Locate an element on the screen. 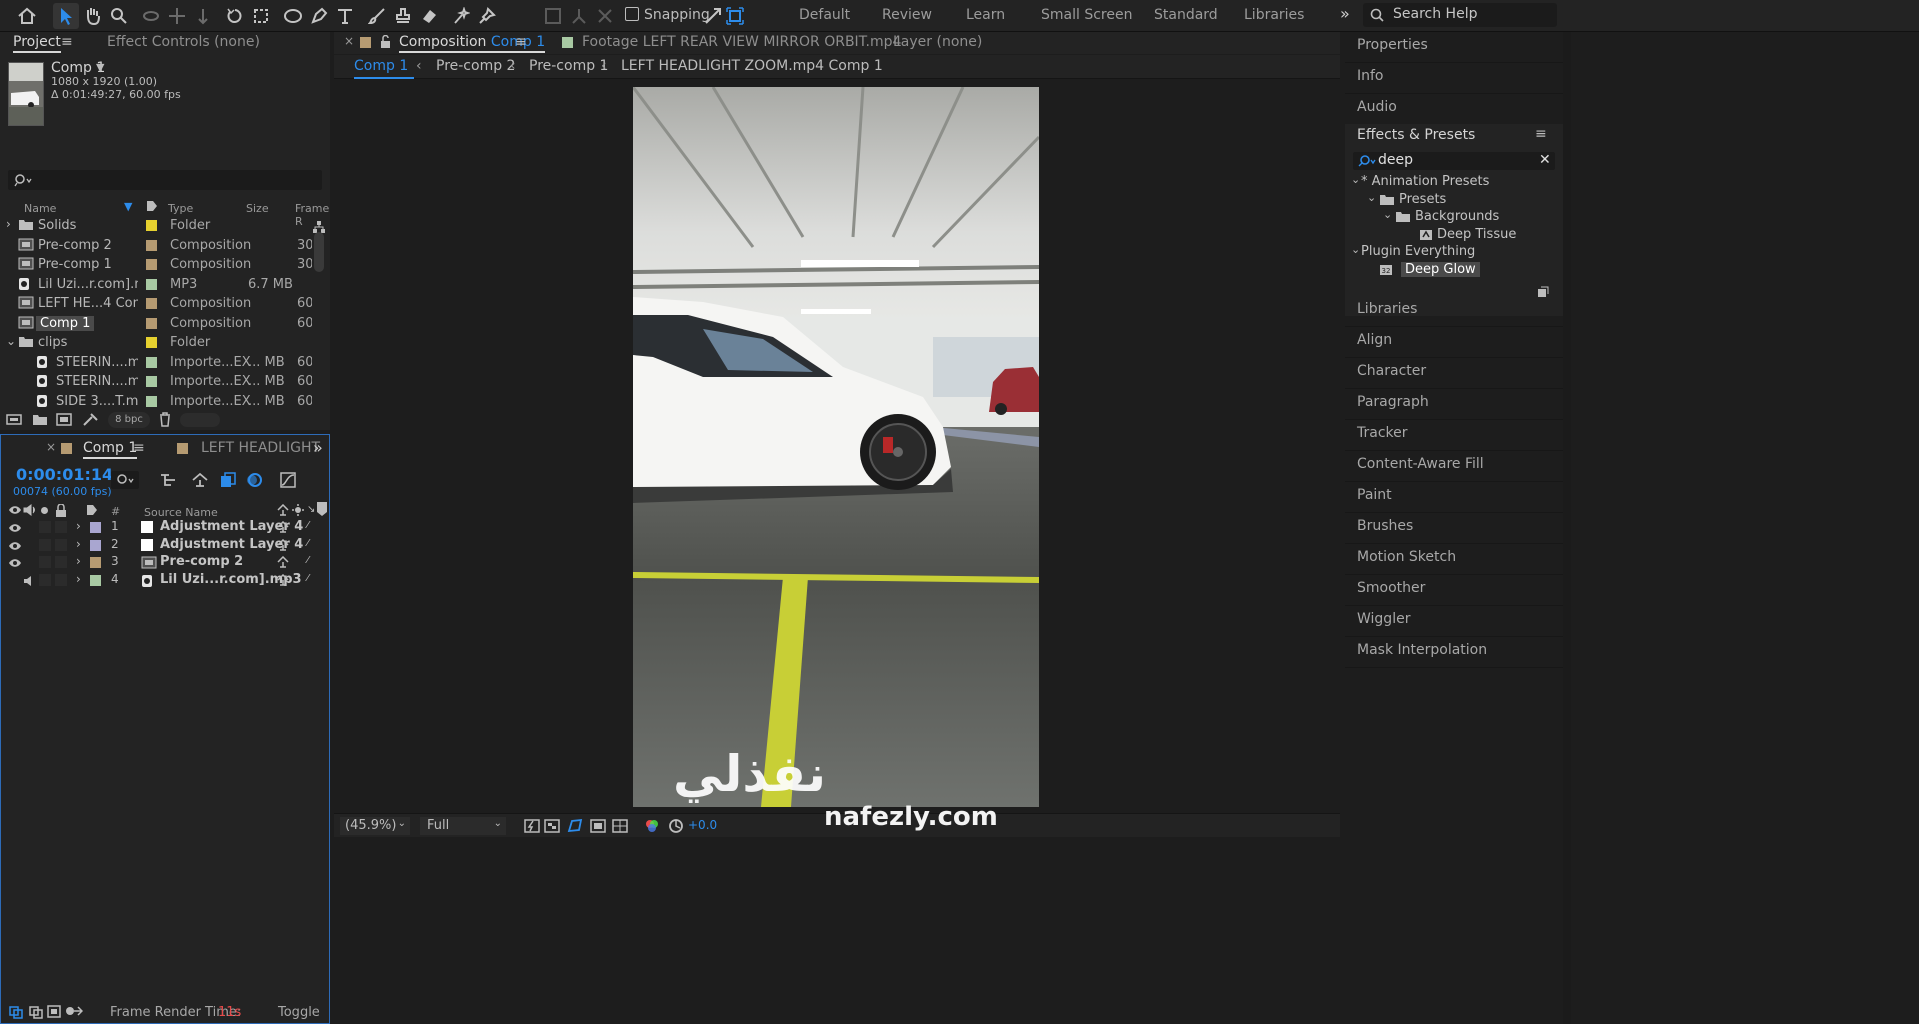  composition-frame: نفذلي is located at coordinates (836, 447).